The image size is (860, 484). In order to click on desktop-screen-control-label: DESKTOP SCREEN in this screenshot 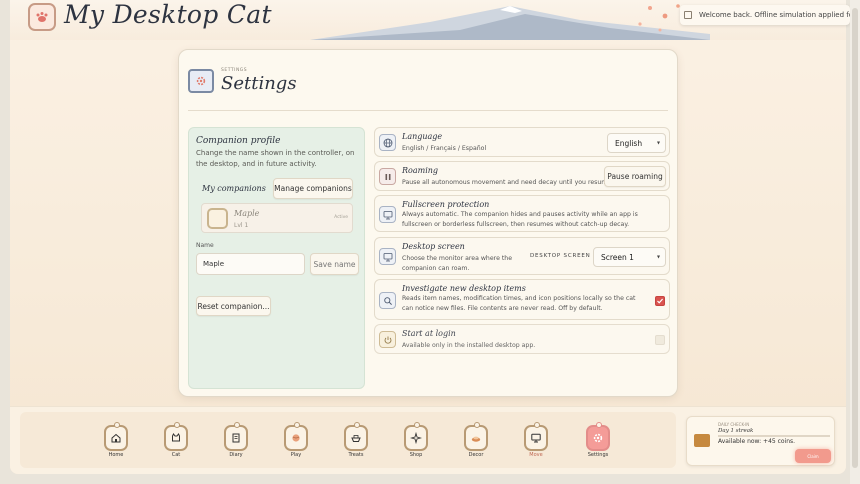, I will do `click(560, 256)`.